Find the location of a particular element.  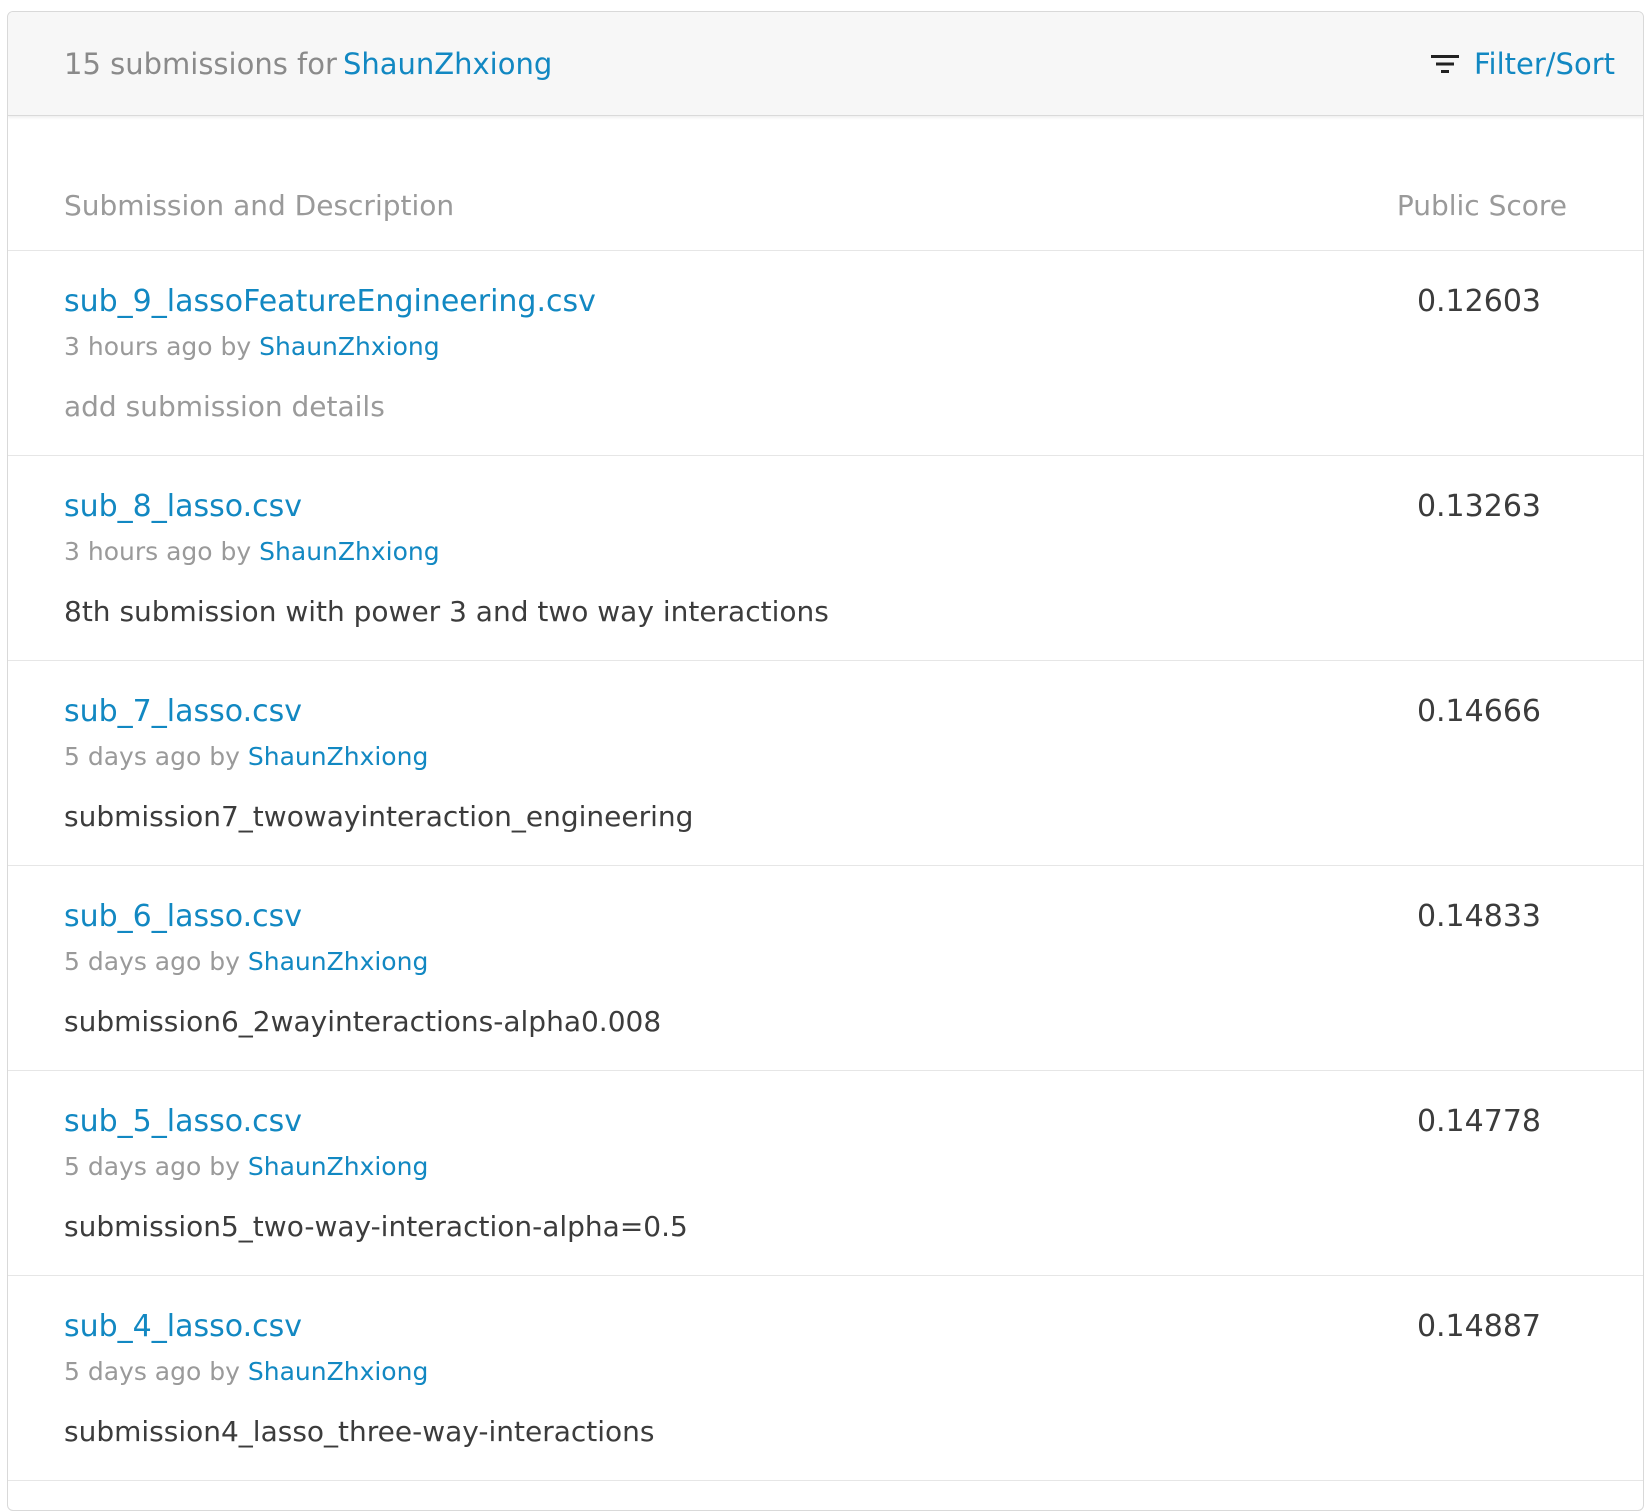

submission-file-link: sub_6_lasso.csv is located at coordinates (183, 917).